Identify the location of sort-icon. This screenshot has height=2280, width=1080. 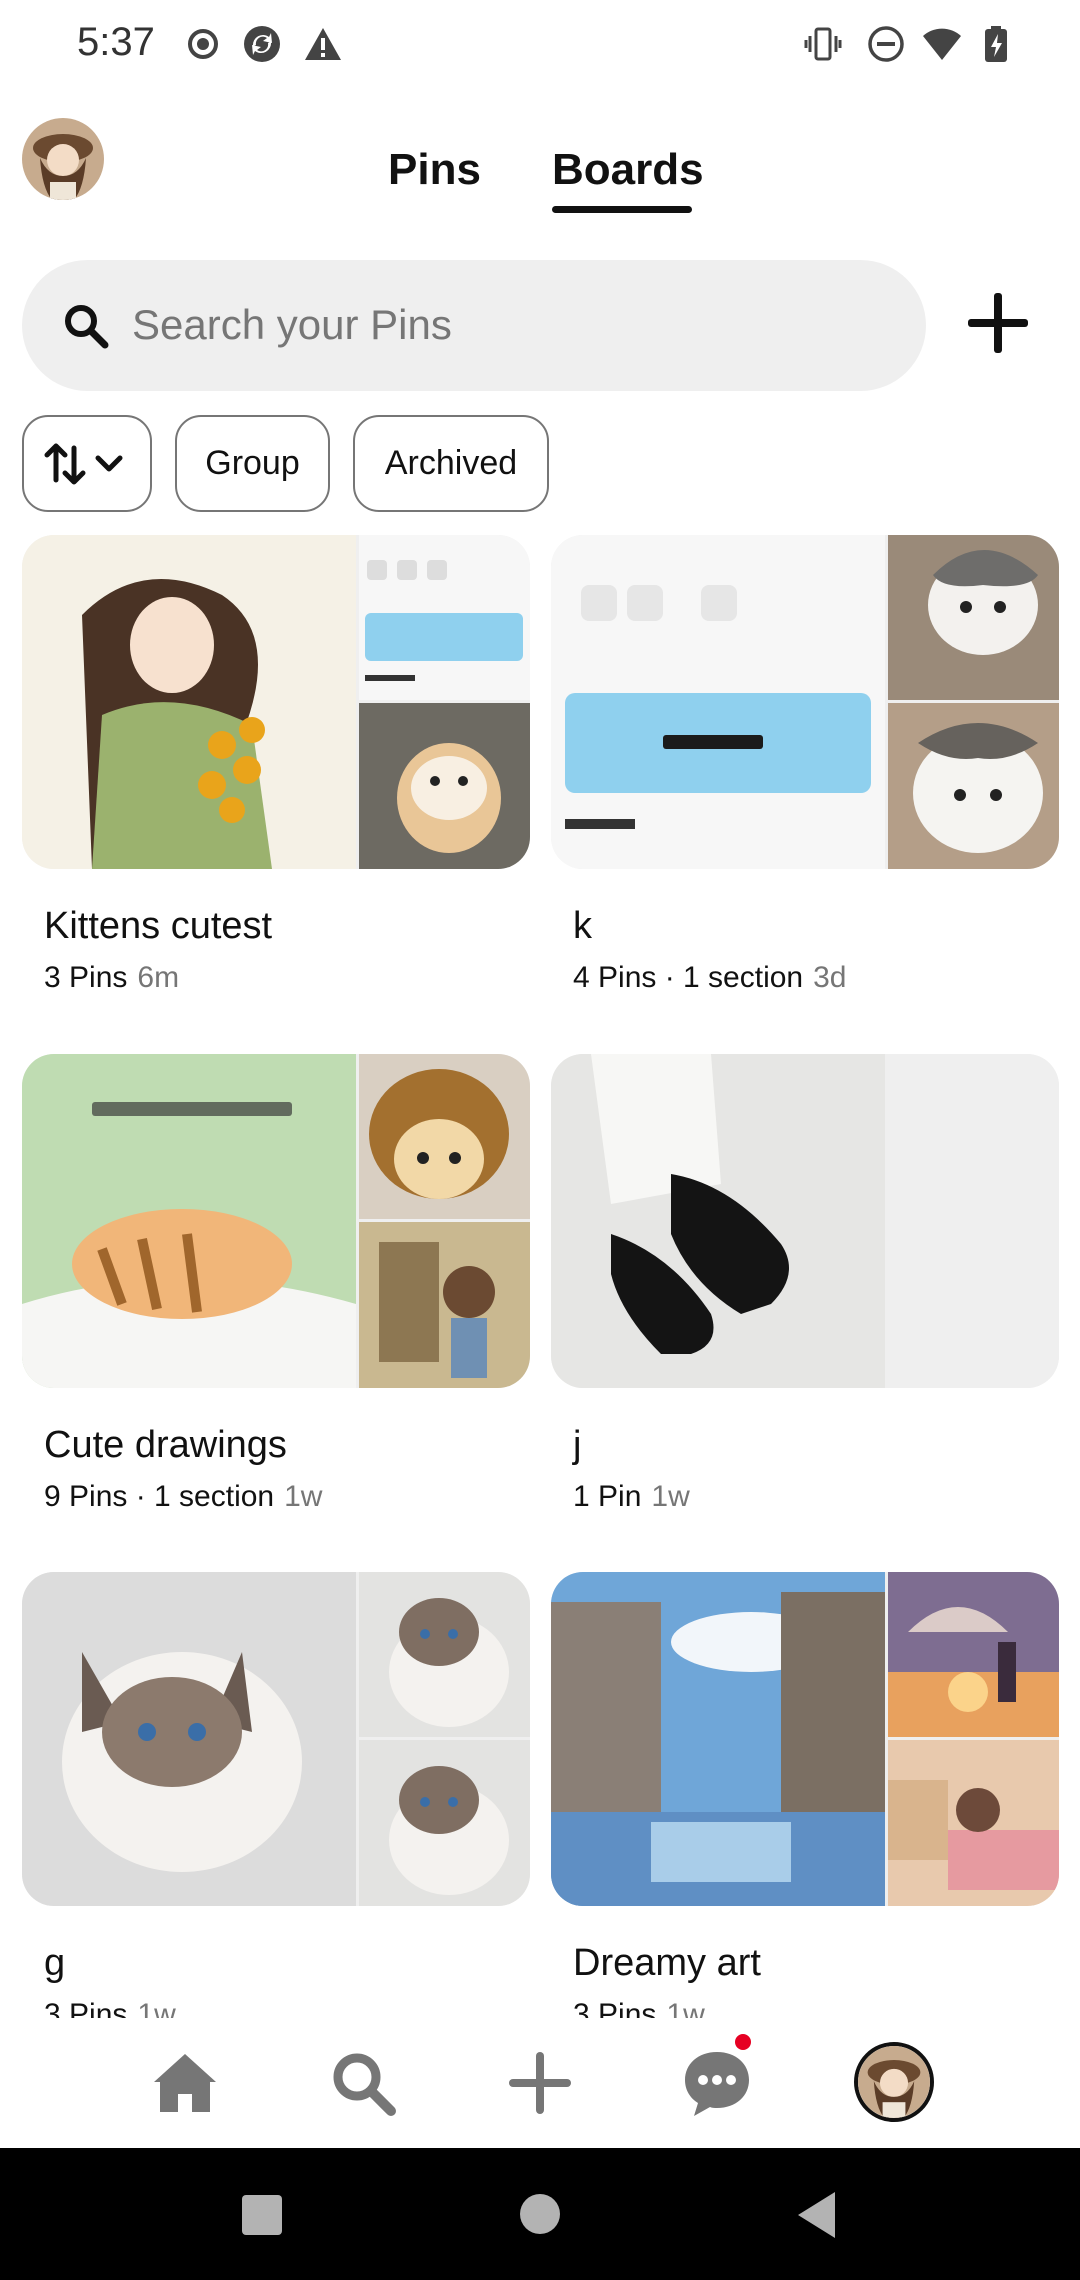
(83, 463).